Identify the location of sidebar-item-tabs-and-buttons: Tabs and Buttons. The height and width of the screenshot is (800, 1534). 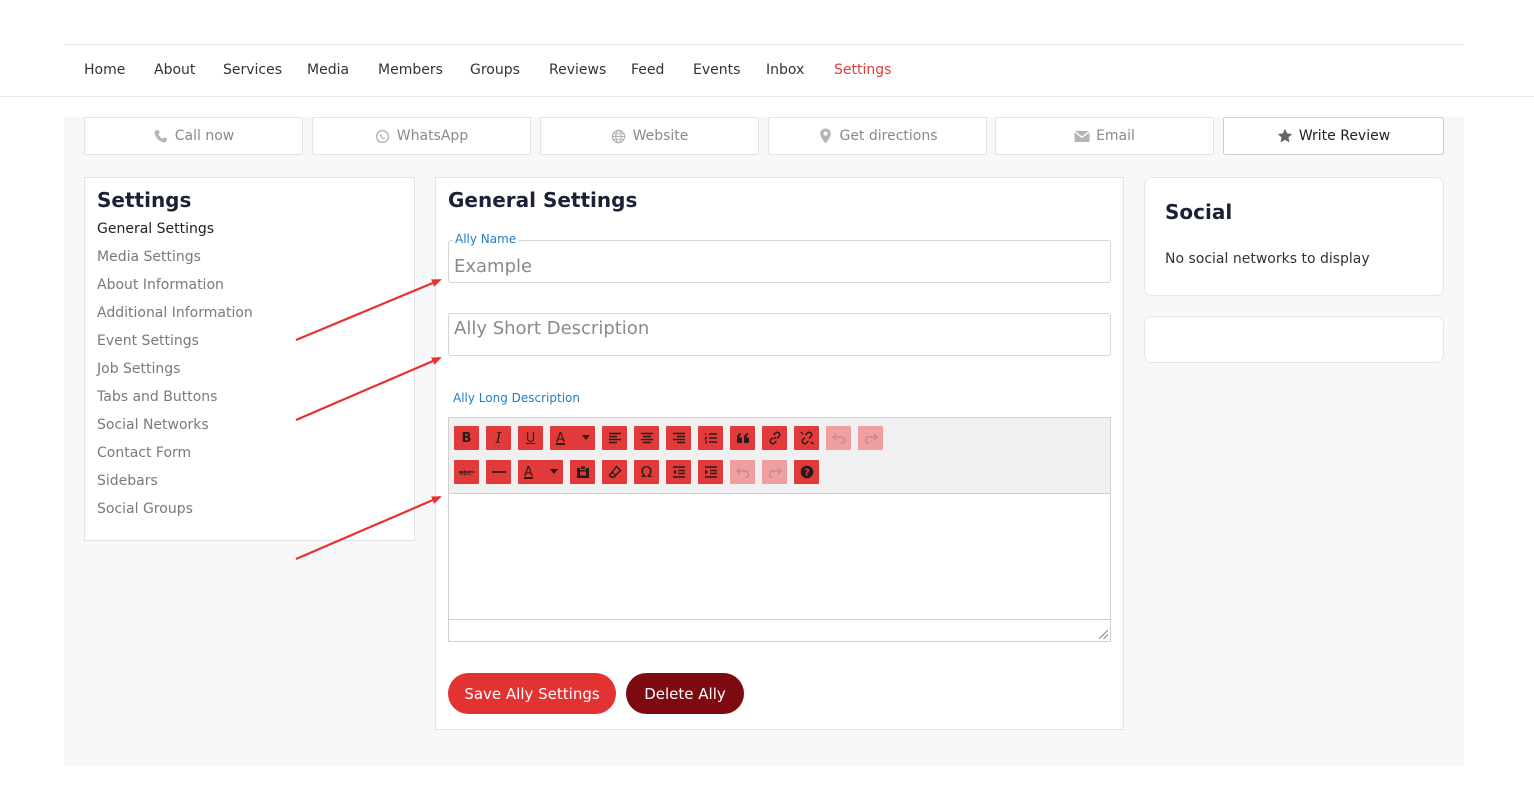
(157, 397).